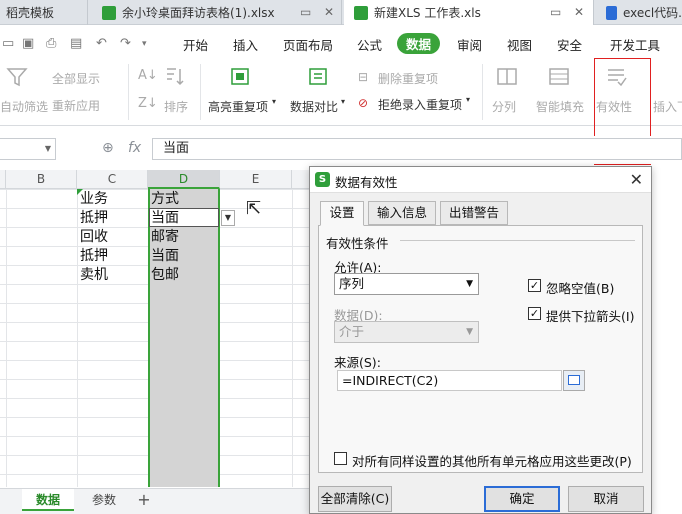 This screenshot has height=514, width=682. What do you see at coordinates (361, 12) in the screenshot?
I see `spreadsheet-icon` at bounding box center [361, 12].